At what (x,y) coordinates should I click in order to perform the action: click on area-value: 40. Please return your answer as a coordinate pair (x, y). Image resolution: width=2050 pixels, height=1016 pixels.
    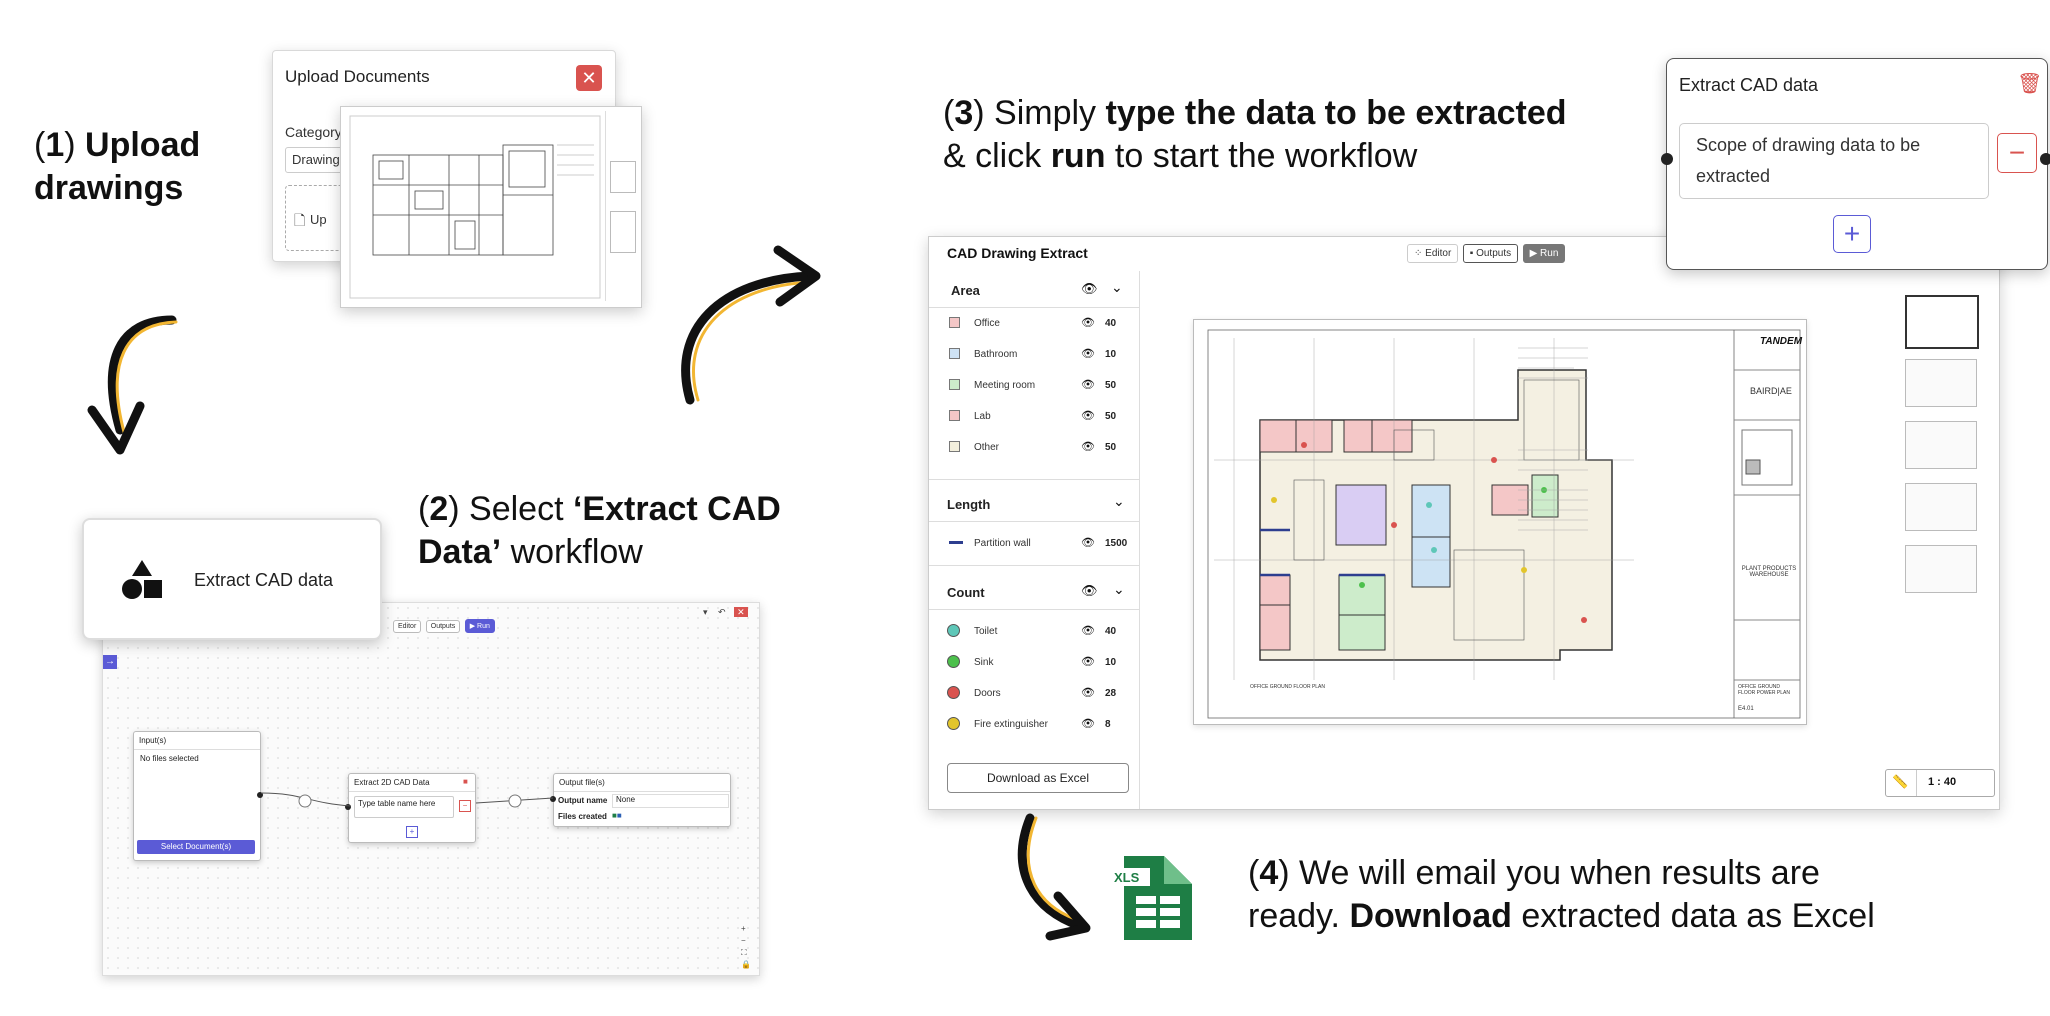
    Looking at the image, I should click on (1111, 323).